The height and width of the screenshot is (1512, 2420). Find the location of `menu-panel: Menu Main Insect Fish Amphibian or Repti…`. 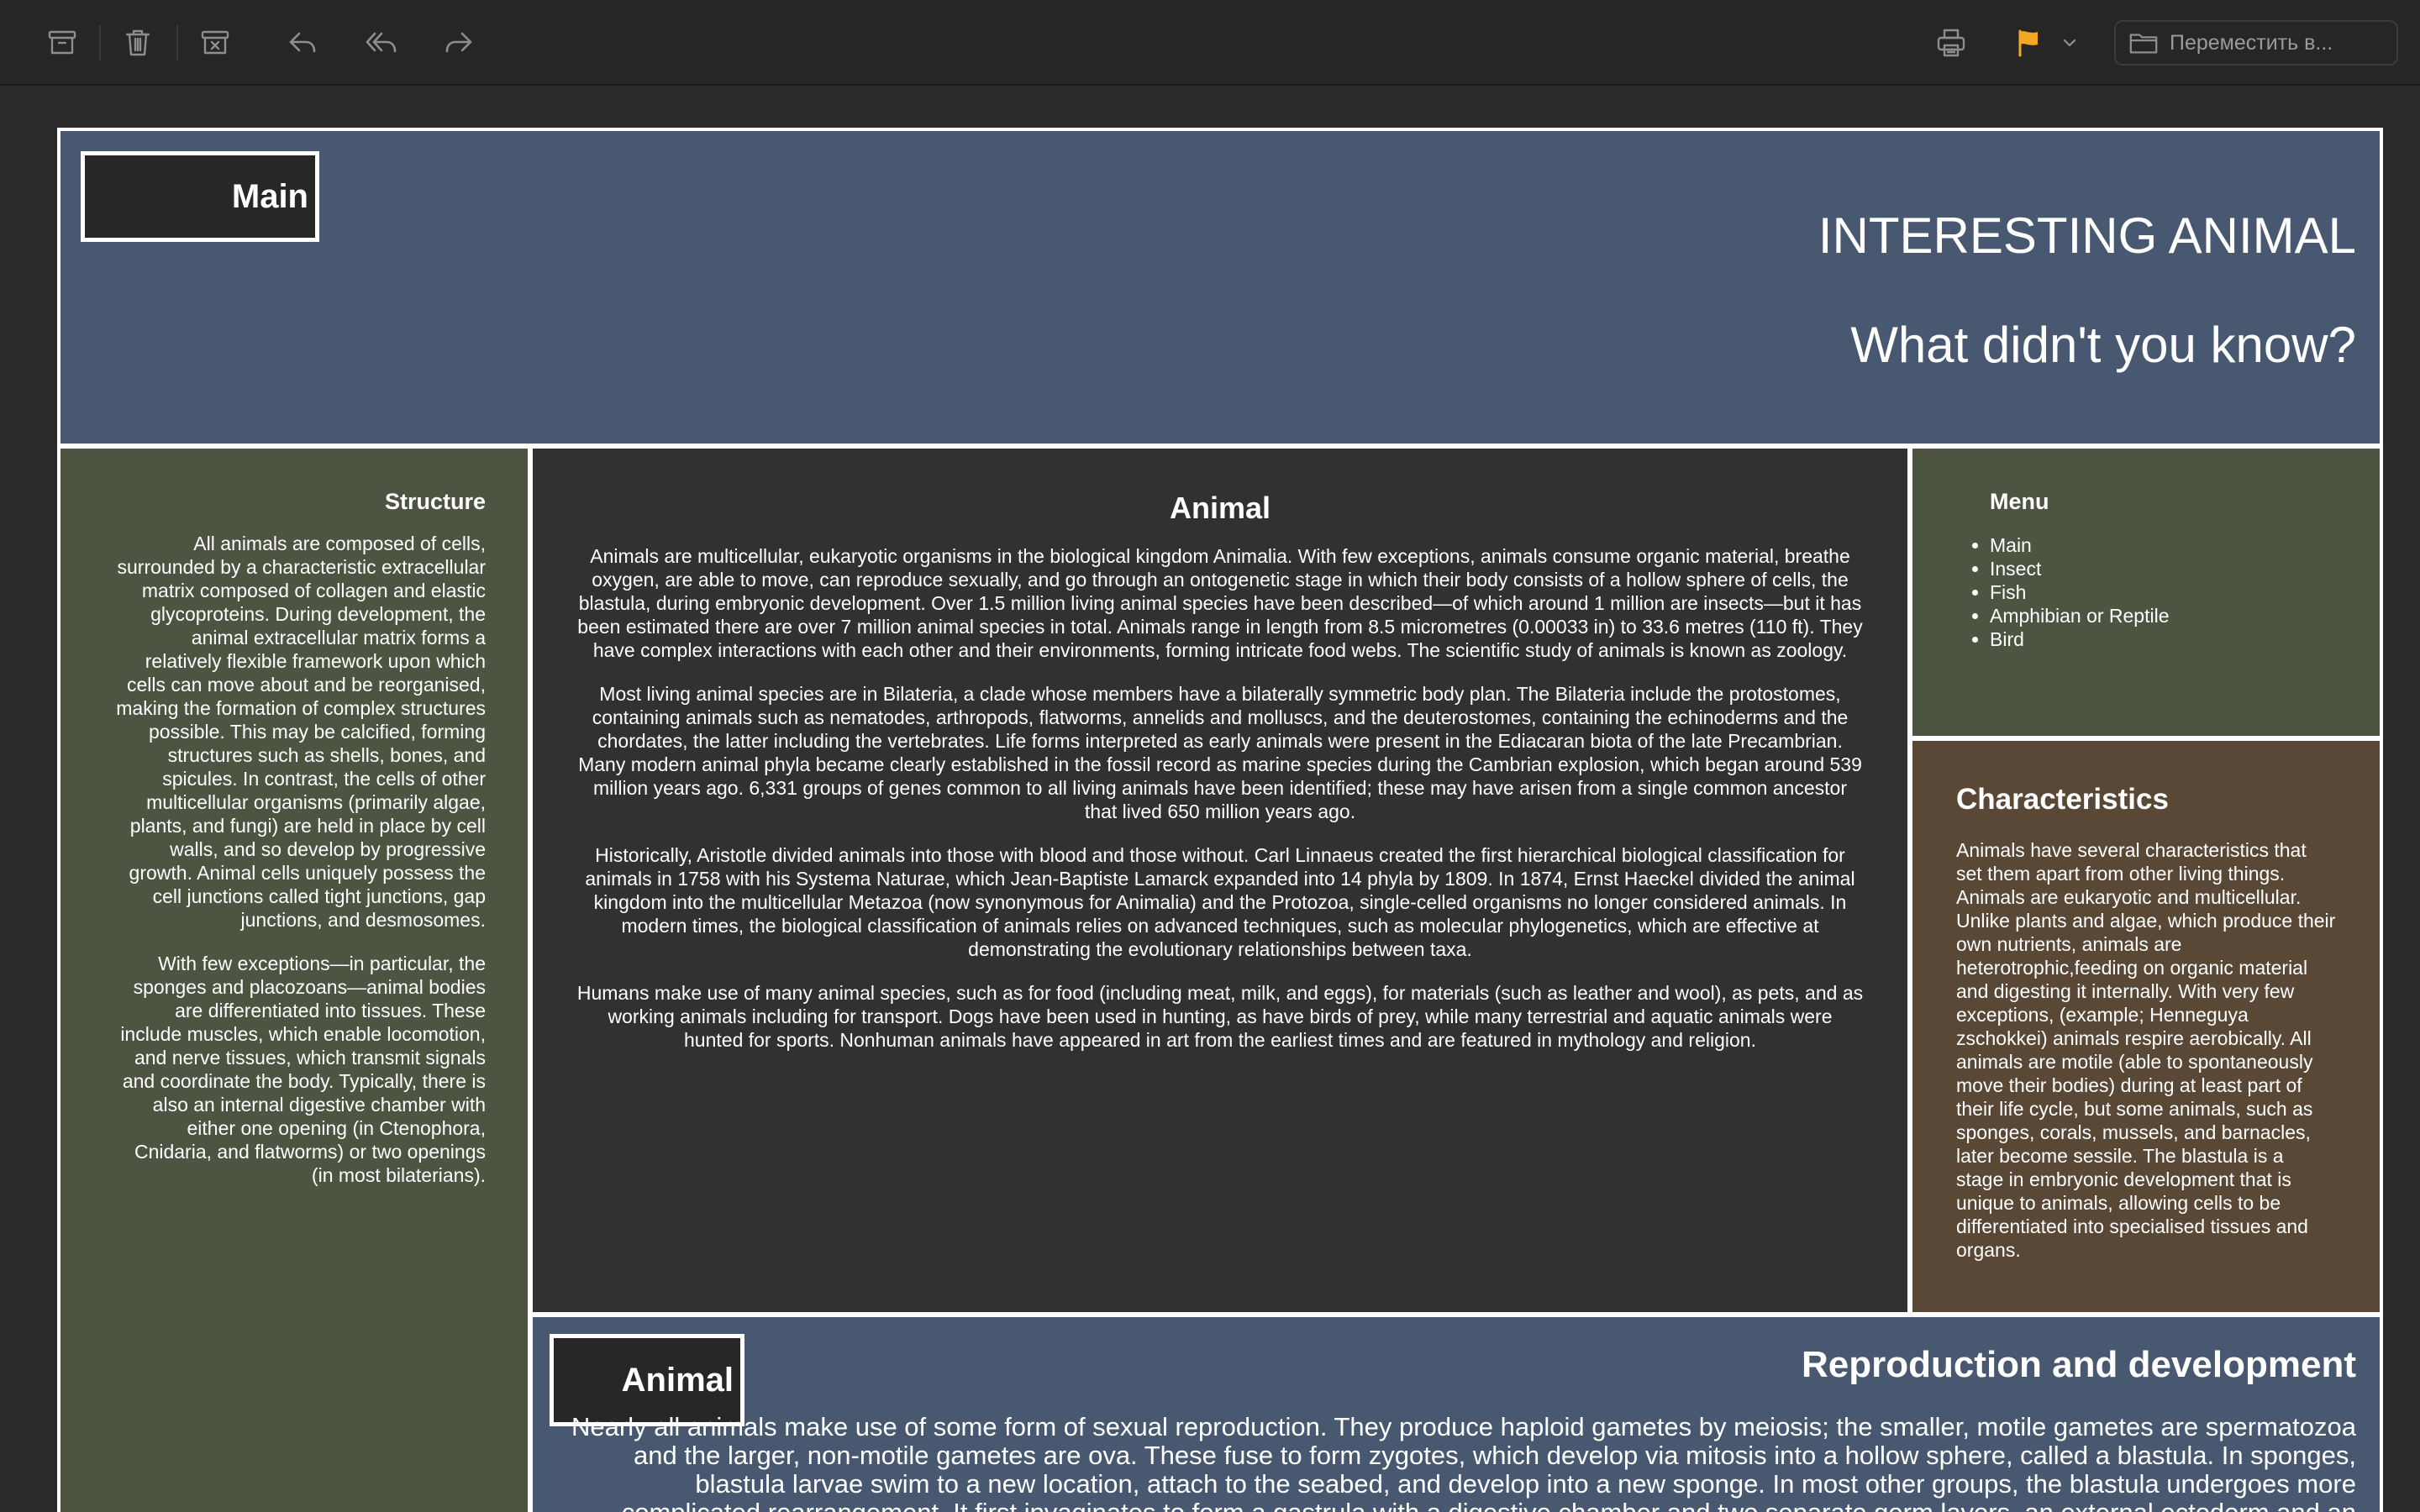

menu-panel: Menu Main Insect Fish Amphibian or Repti… is located at coordinates (2146, 592).